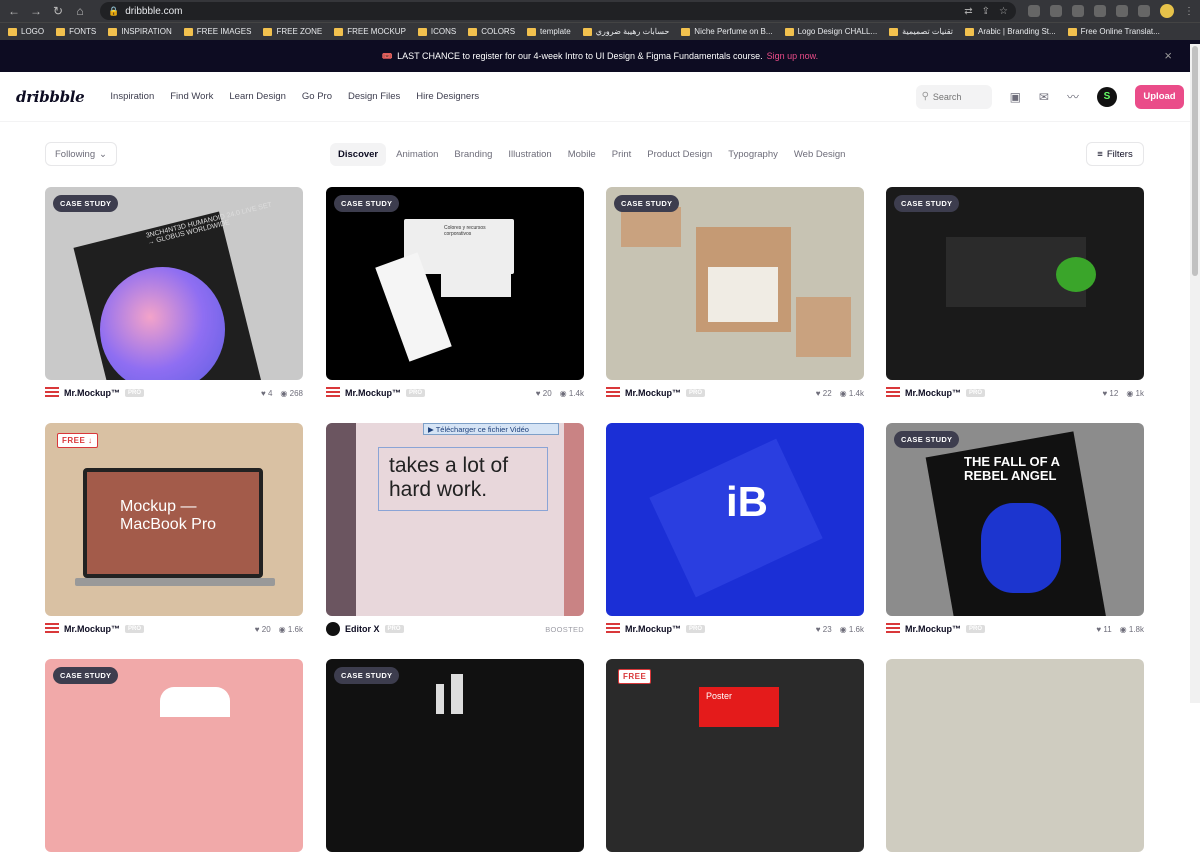 The image size is (1200, 852). I want to click on category-tab-web-design: Web Design, so click(820, 154).